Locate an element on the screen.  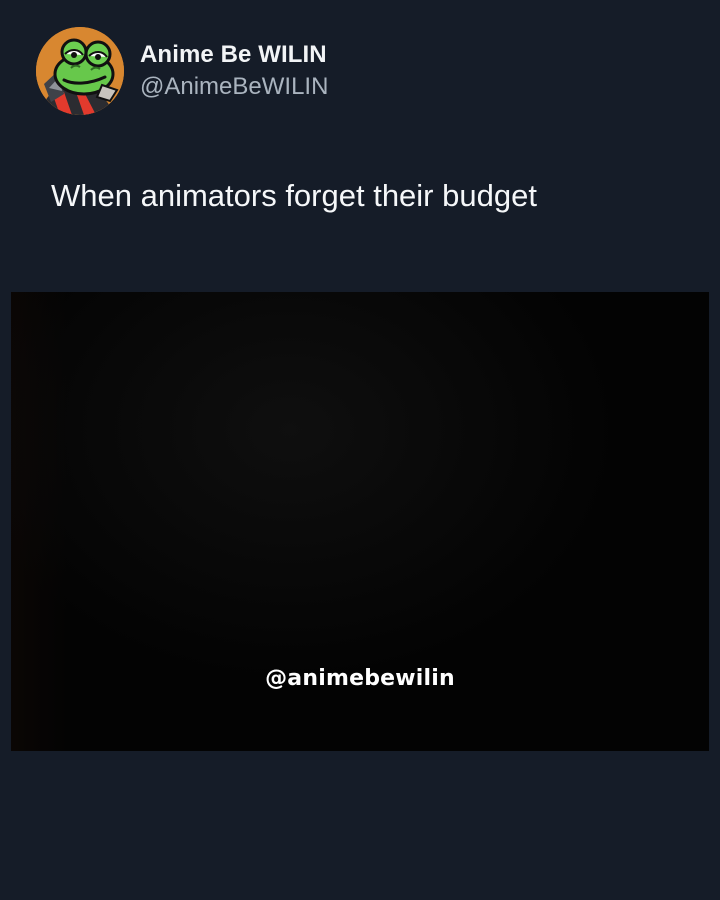
post-text: When animators forget their budget is located at coordinates (294, 195).